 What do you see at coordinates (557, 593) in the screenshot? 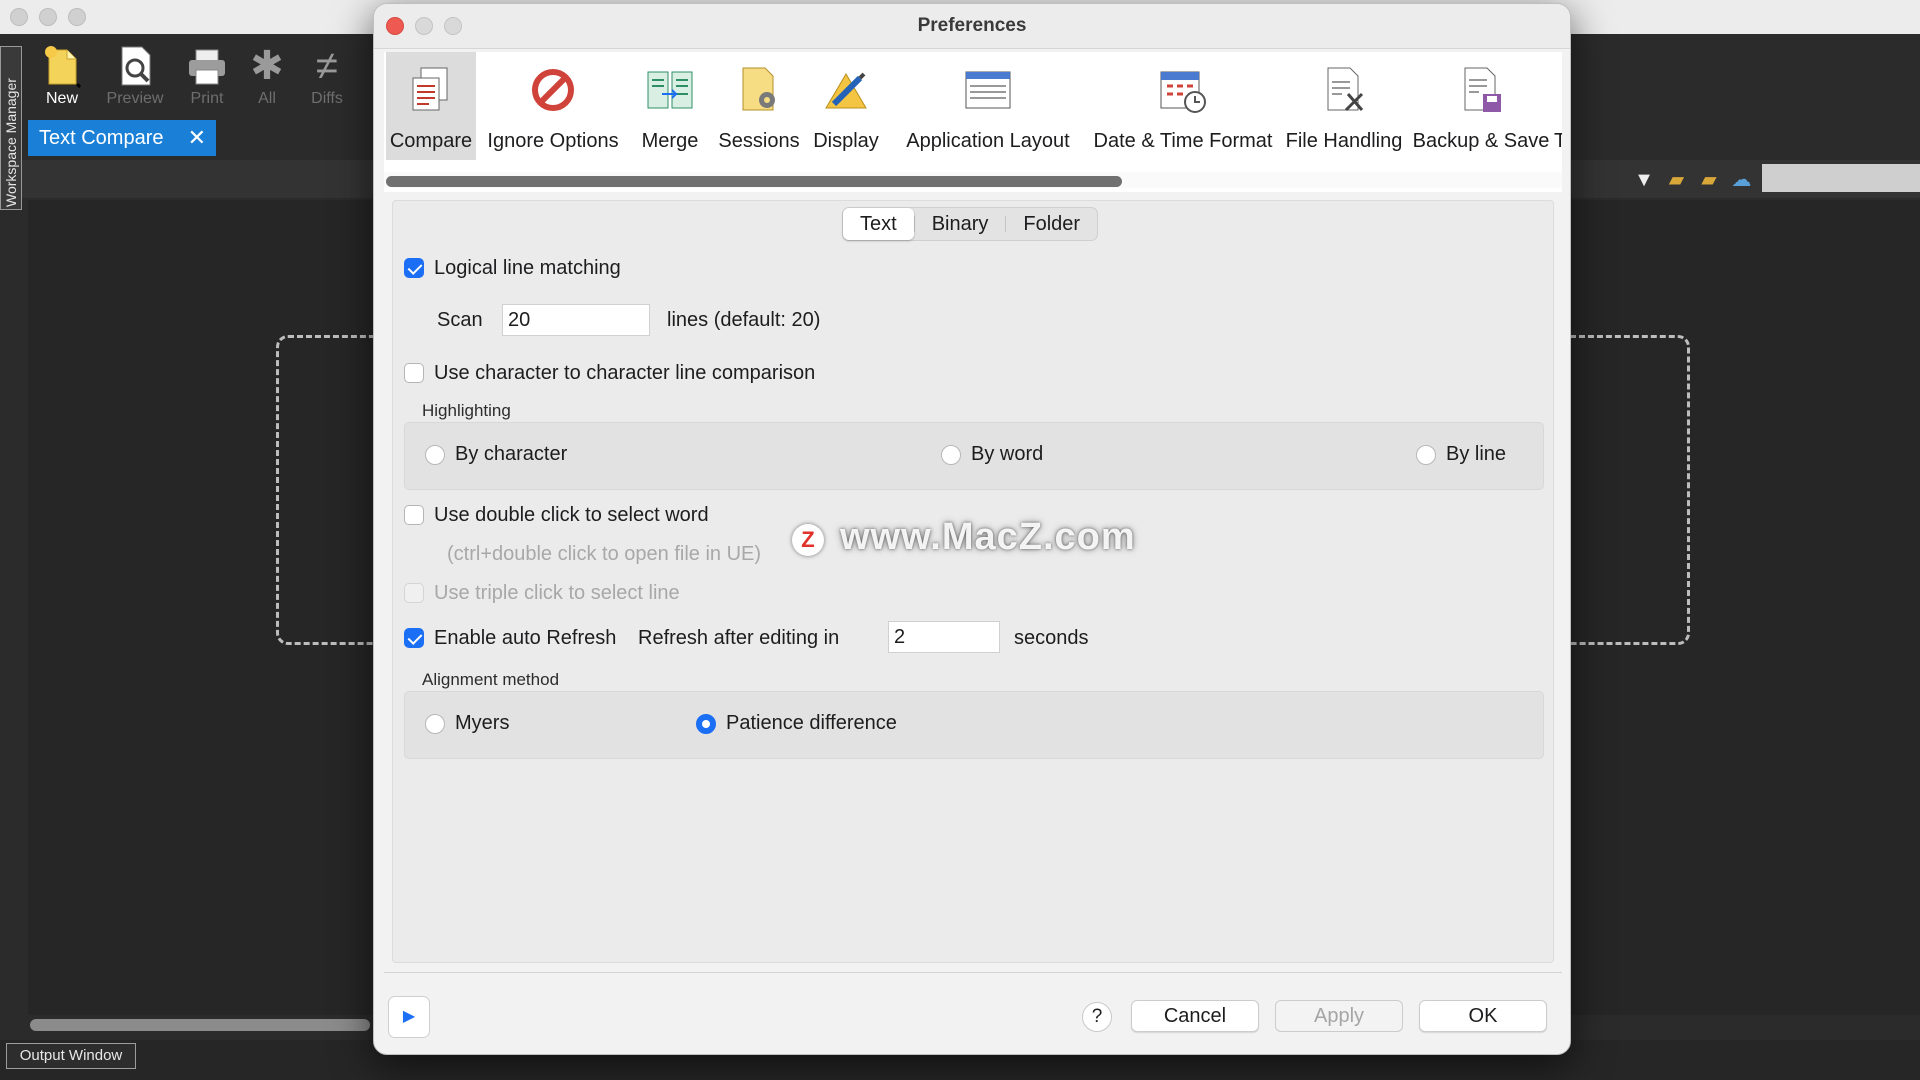
I see `triple-click-label: Use triple click to select line` at bounding box center [557, 593].